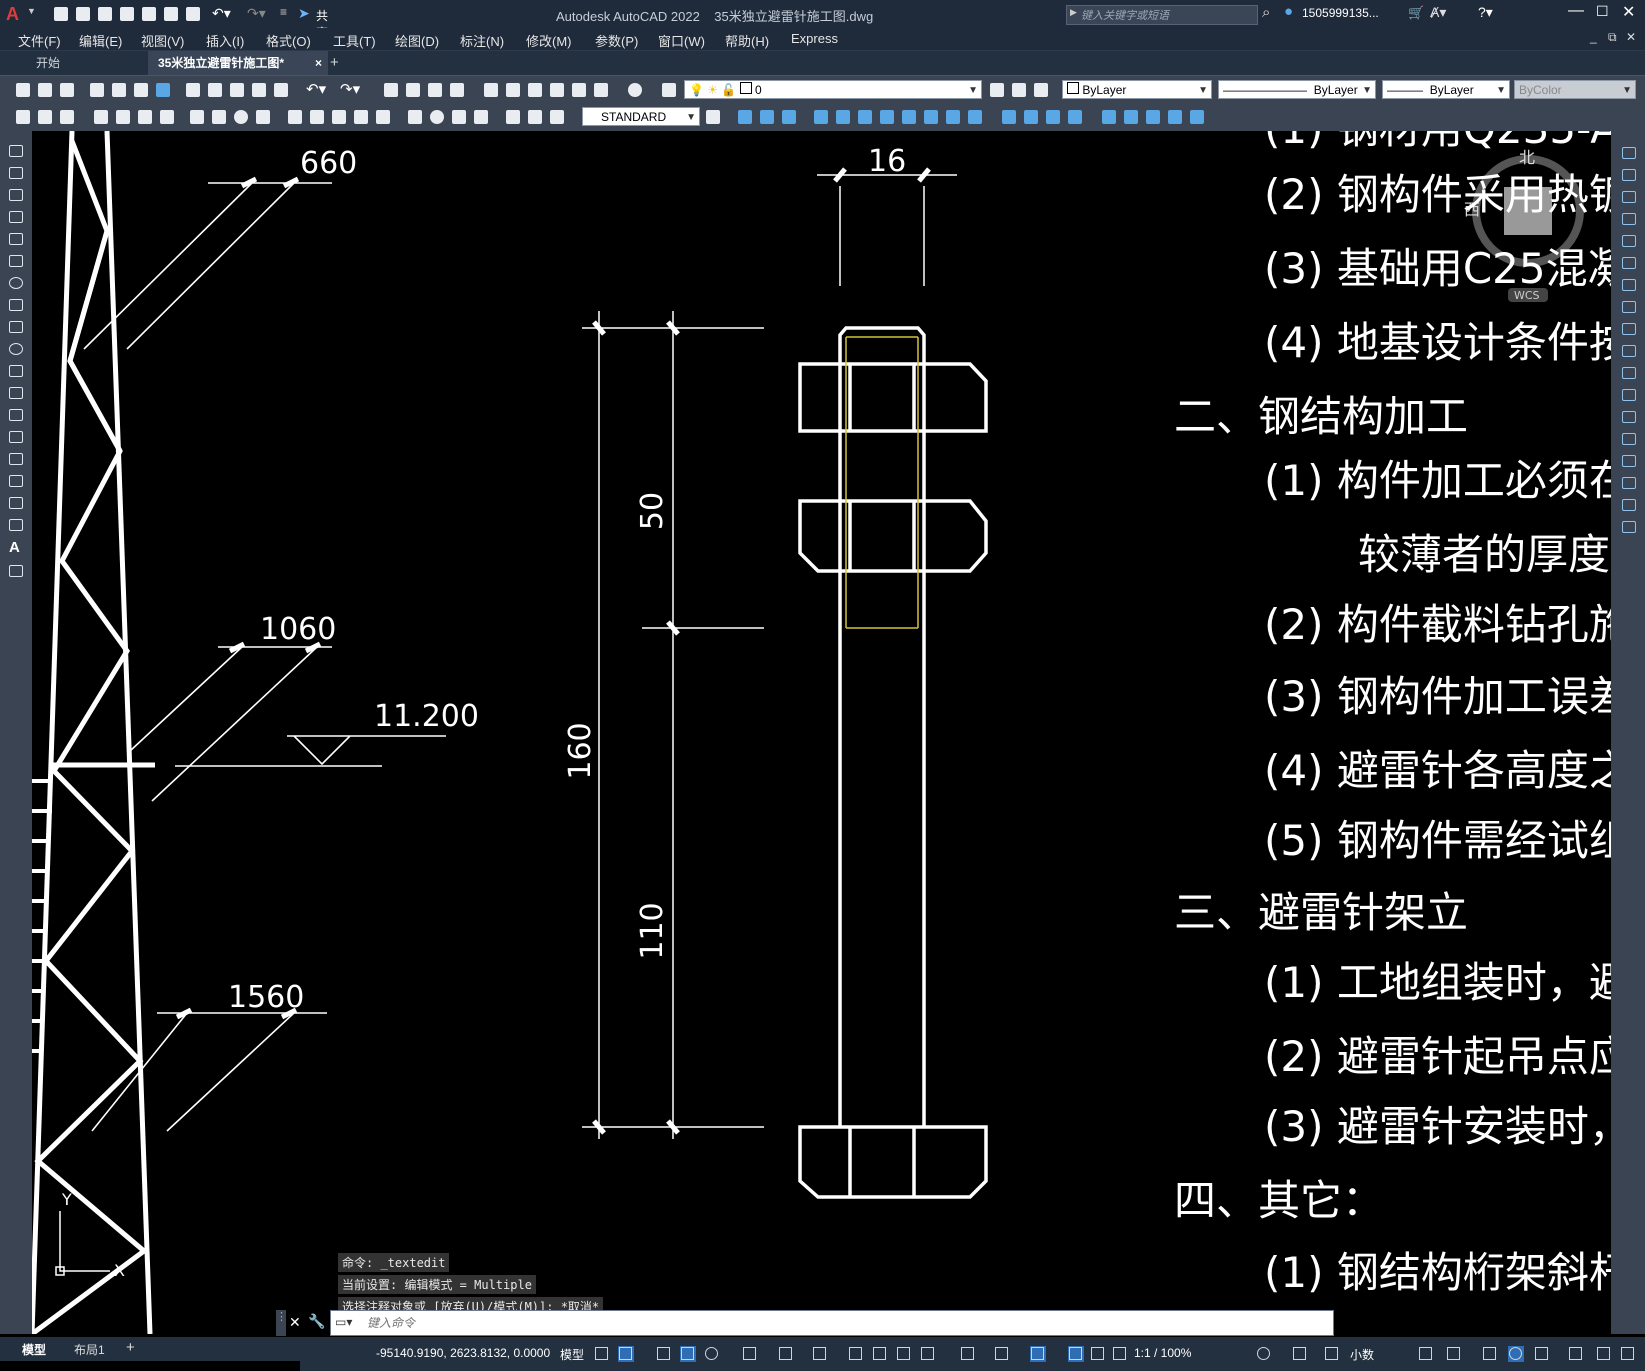  I want to click on rotate-faces-icon, so click(909, 117).